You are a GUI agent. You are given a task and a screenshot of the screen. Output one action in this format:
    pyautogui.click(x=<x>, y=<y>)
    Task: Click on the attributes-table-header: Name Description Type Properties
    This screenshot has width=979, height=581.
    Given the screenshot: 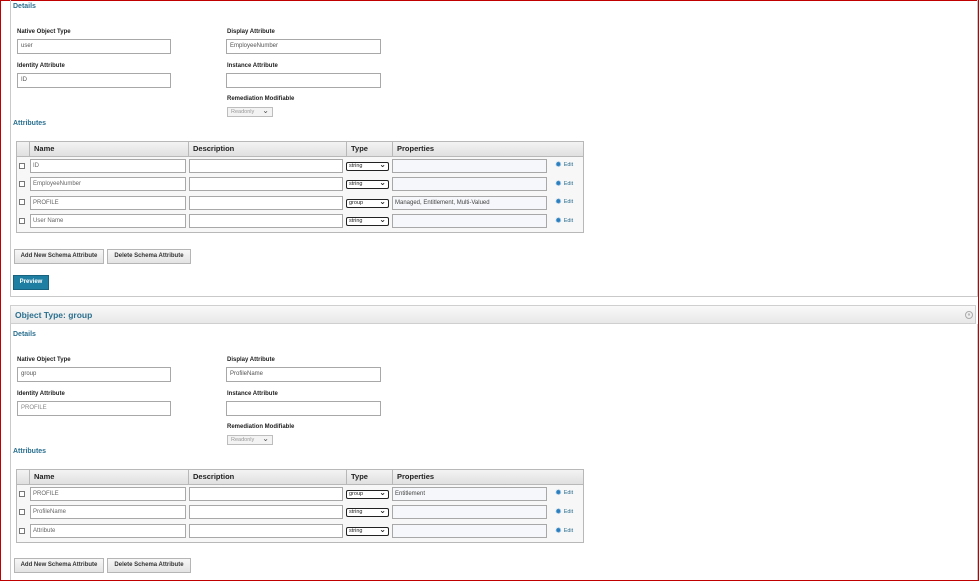 What is the action you would take?
    pyautogui.click(x=300, y=477)
    